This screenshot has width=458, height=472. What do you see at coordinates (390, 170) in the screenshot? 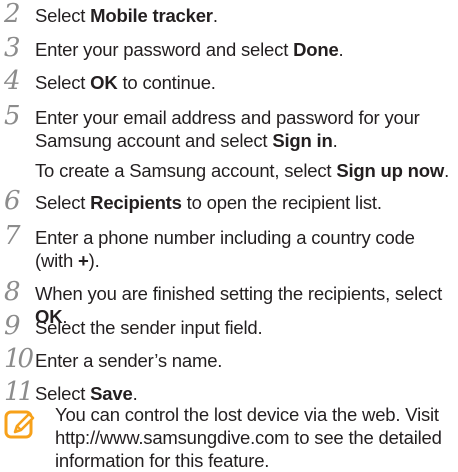
I see `ui-term-sign-up-now: Sign up now` at bounding box center [390, 170].